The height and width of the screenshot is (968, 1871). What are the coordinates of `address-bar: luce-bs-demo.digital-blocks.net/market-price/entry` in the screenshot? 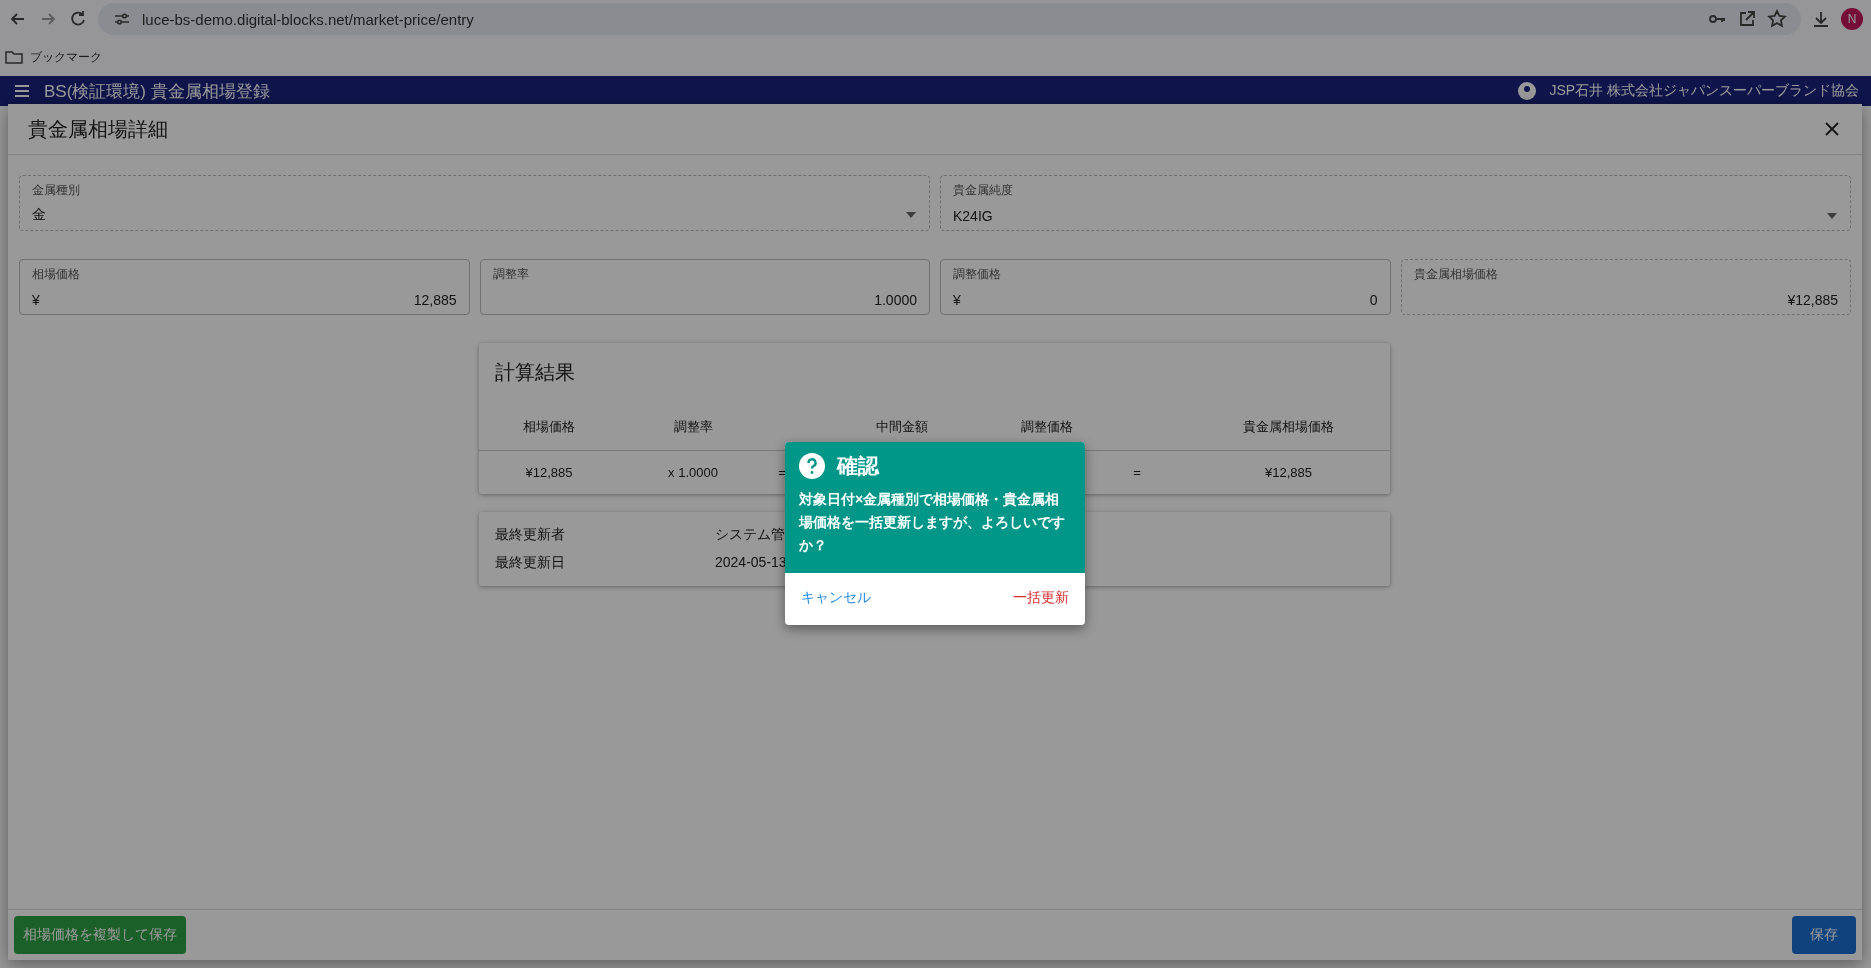 It's located at (949, 19).